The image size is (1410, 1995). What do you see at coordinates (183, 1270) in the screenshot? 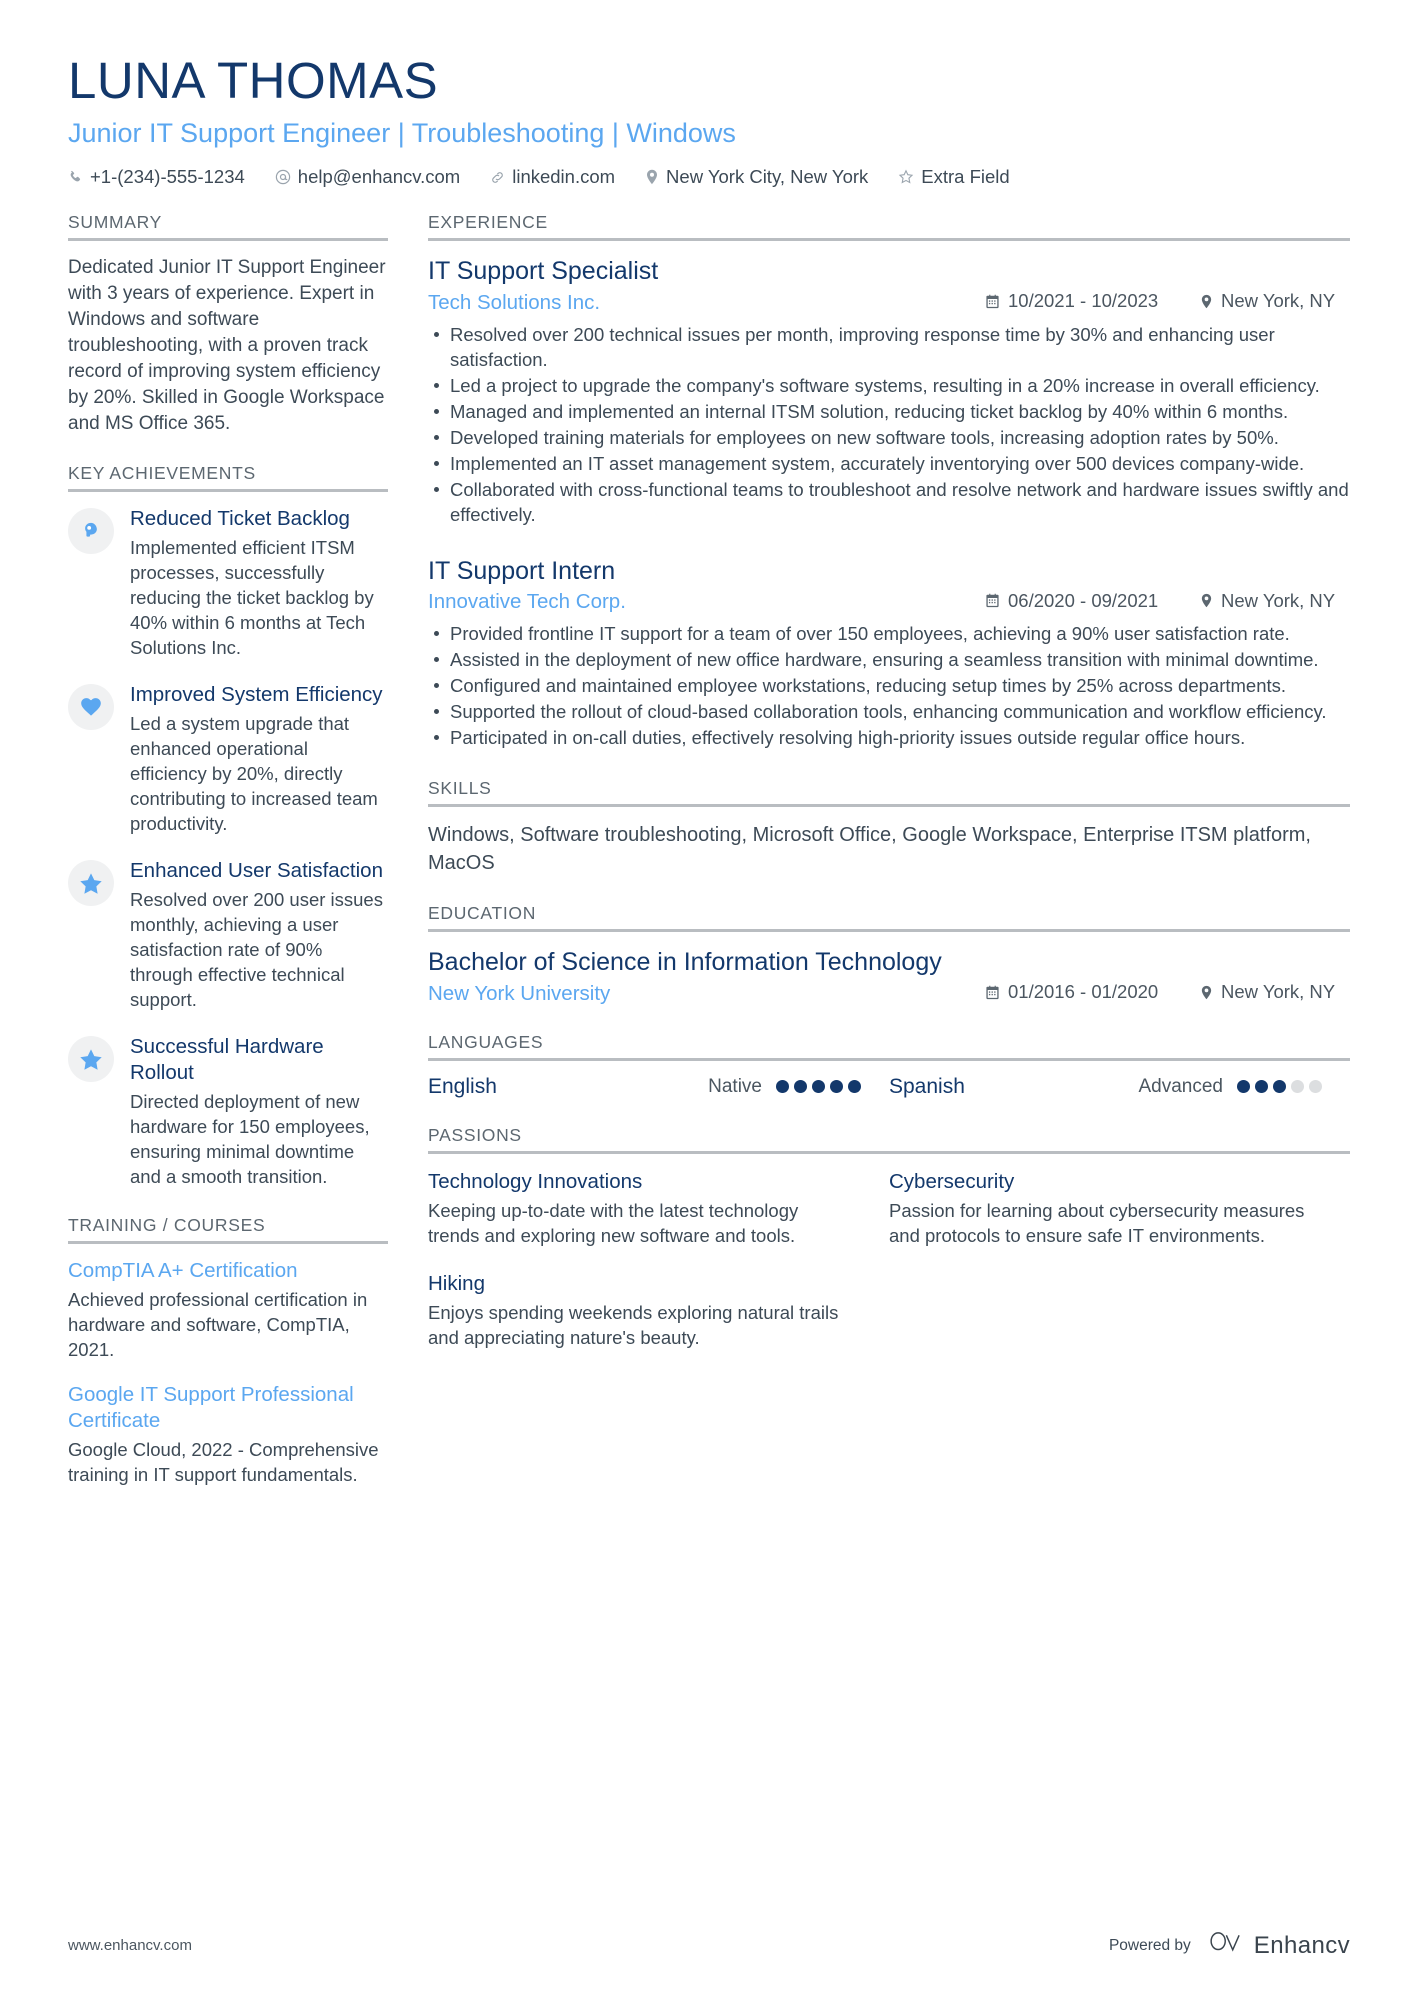
I see `training-title: CompTIA A+ Certification` at bounding box center [183, 1270].